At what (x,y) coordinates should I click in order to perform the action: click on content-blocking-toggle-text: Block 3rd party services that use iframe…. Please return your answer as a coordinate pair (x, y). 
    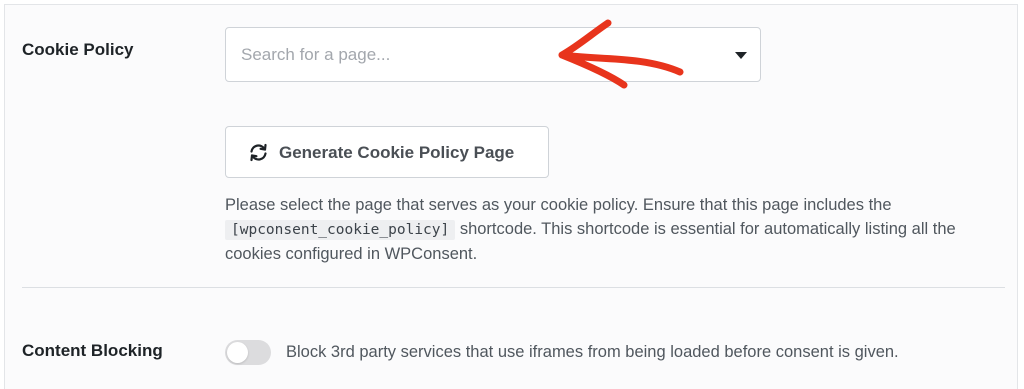
    Looking at the image, I should click on (592, 352).